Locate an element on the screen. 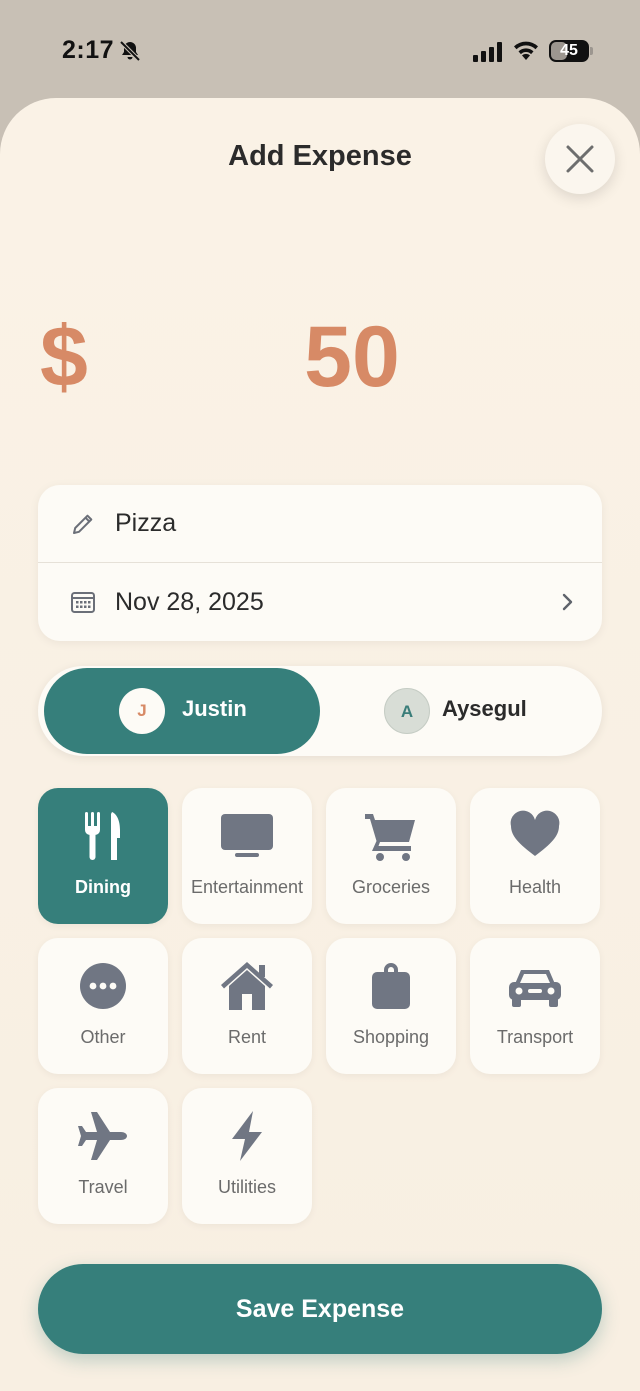 This screenshot has width=640, height=1391. tv-icon is located at coordinates (247, 835).